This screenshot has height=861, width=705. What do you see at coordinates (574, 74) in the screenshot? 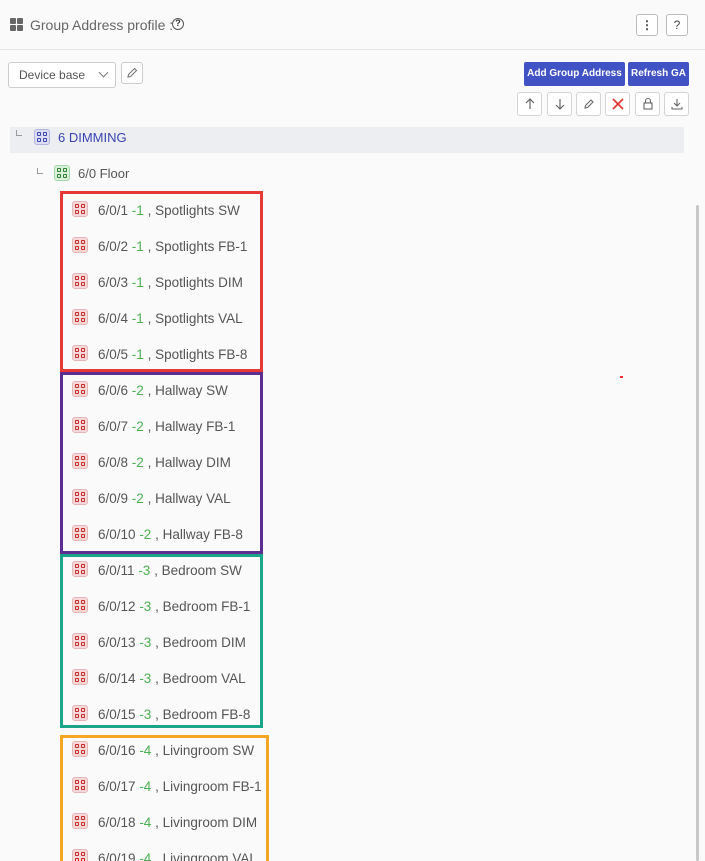
I see `add-group-address-button: Add Group Address` at bounding box center [574, 74].